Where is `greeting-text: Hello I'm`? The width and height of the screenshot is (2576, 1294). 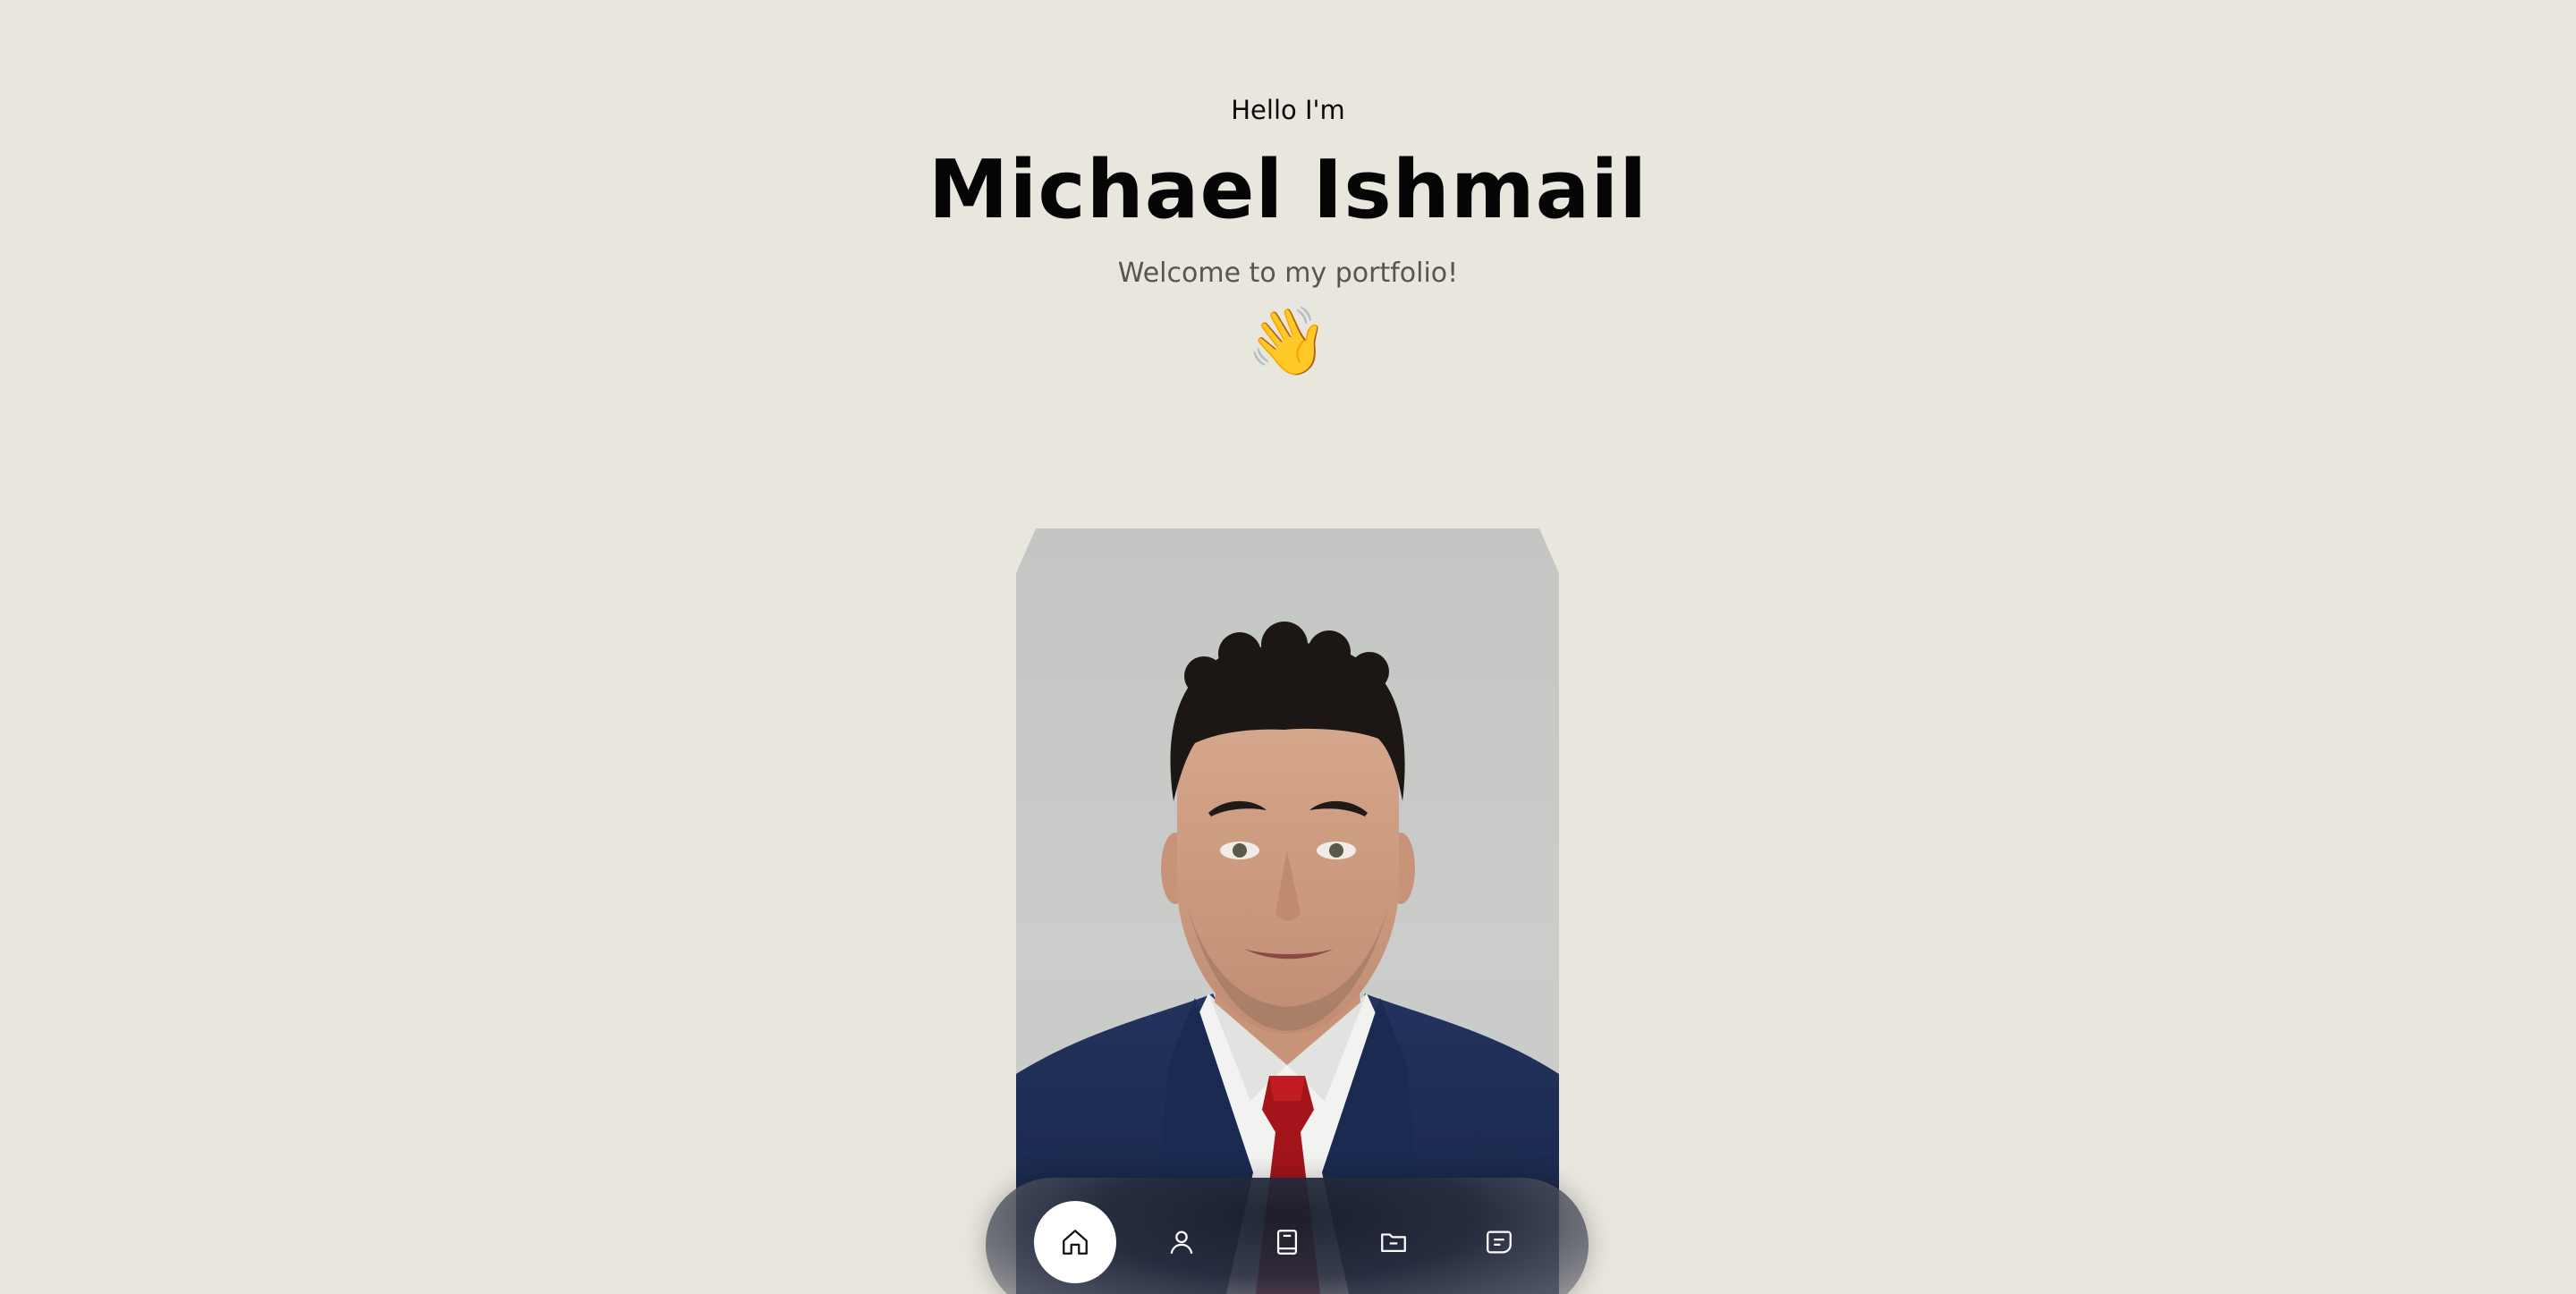
greeting-text: Hello I'm is located at coordinates (1288, 110).